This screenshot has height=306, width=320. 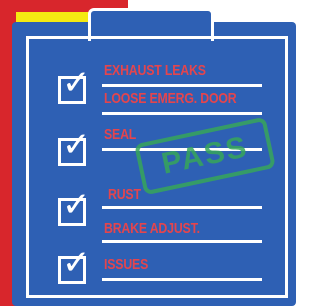 What do you see at coordinates (170, 98) in the screenshot?
I see `item-label-loose-emerg-door: LOOSE EMERG. DOOR` at bounding box center [170, 98].